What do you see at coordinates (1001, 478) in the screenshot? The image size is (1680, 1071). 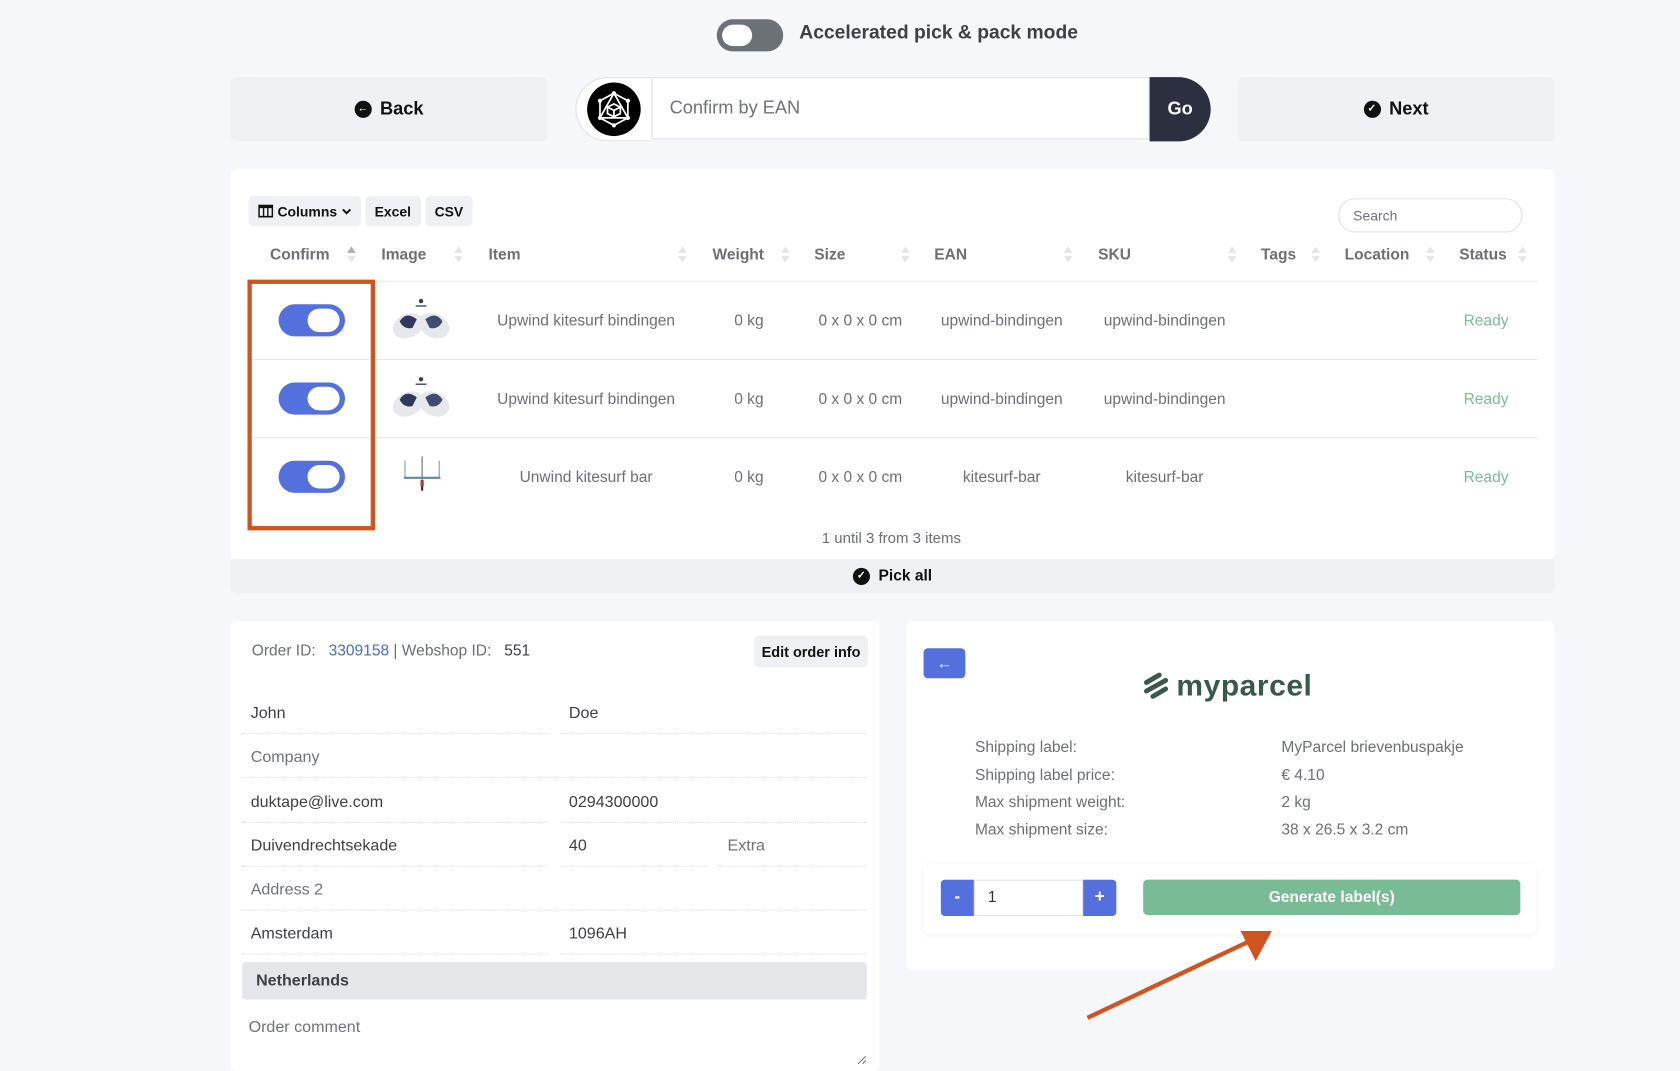 I see `ean-cell: kitesurf-bar` at bounding box center [1001, 478].